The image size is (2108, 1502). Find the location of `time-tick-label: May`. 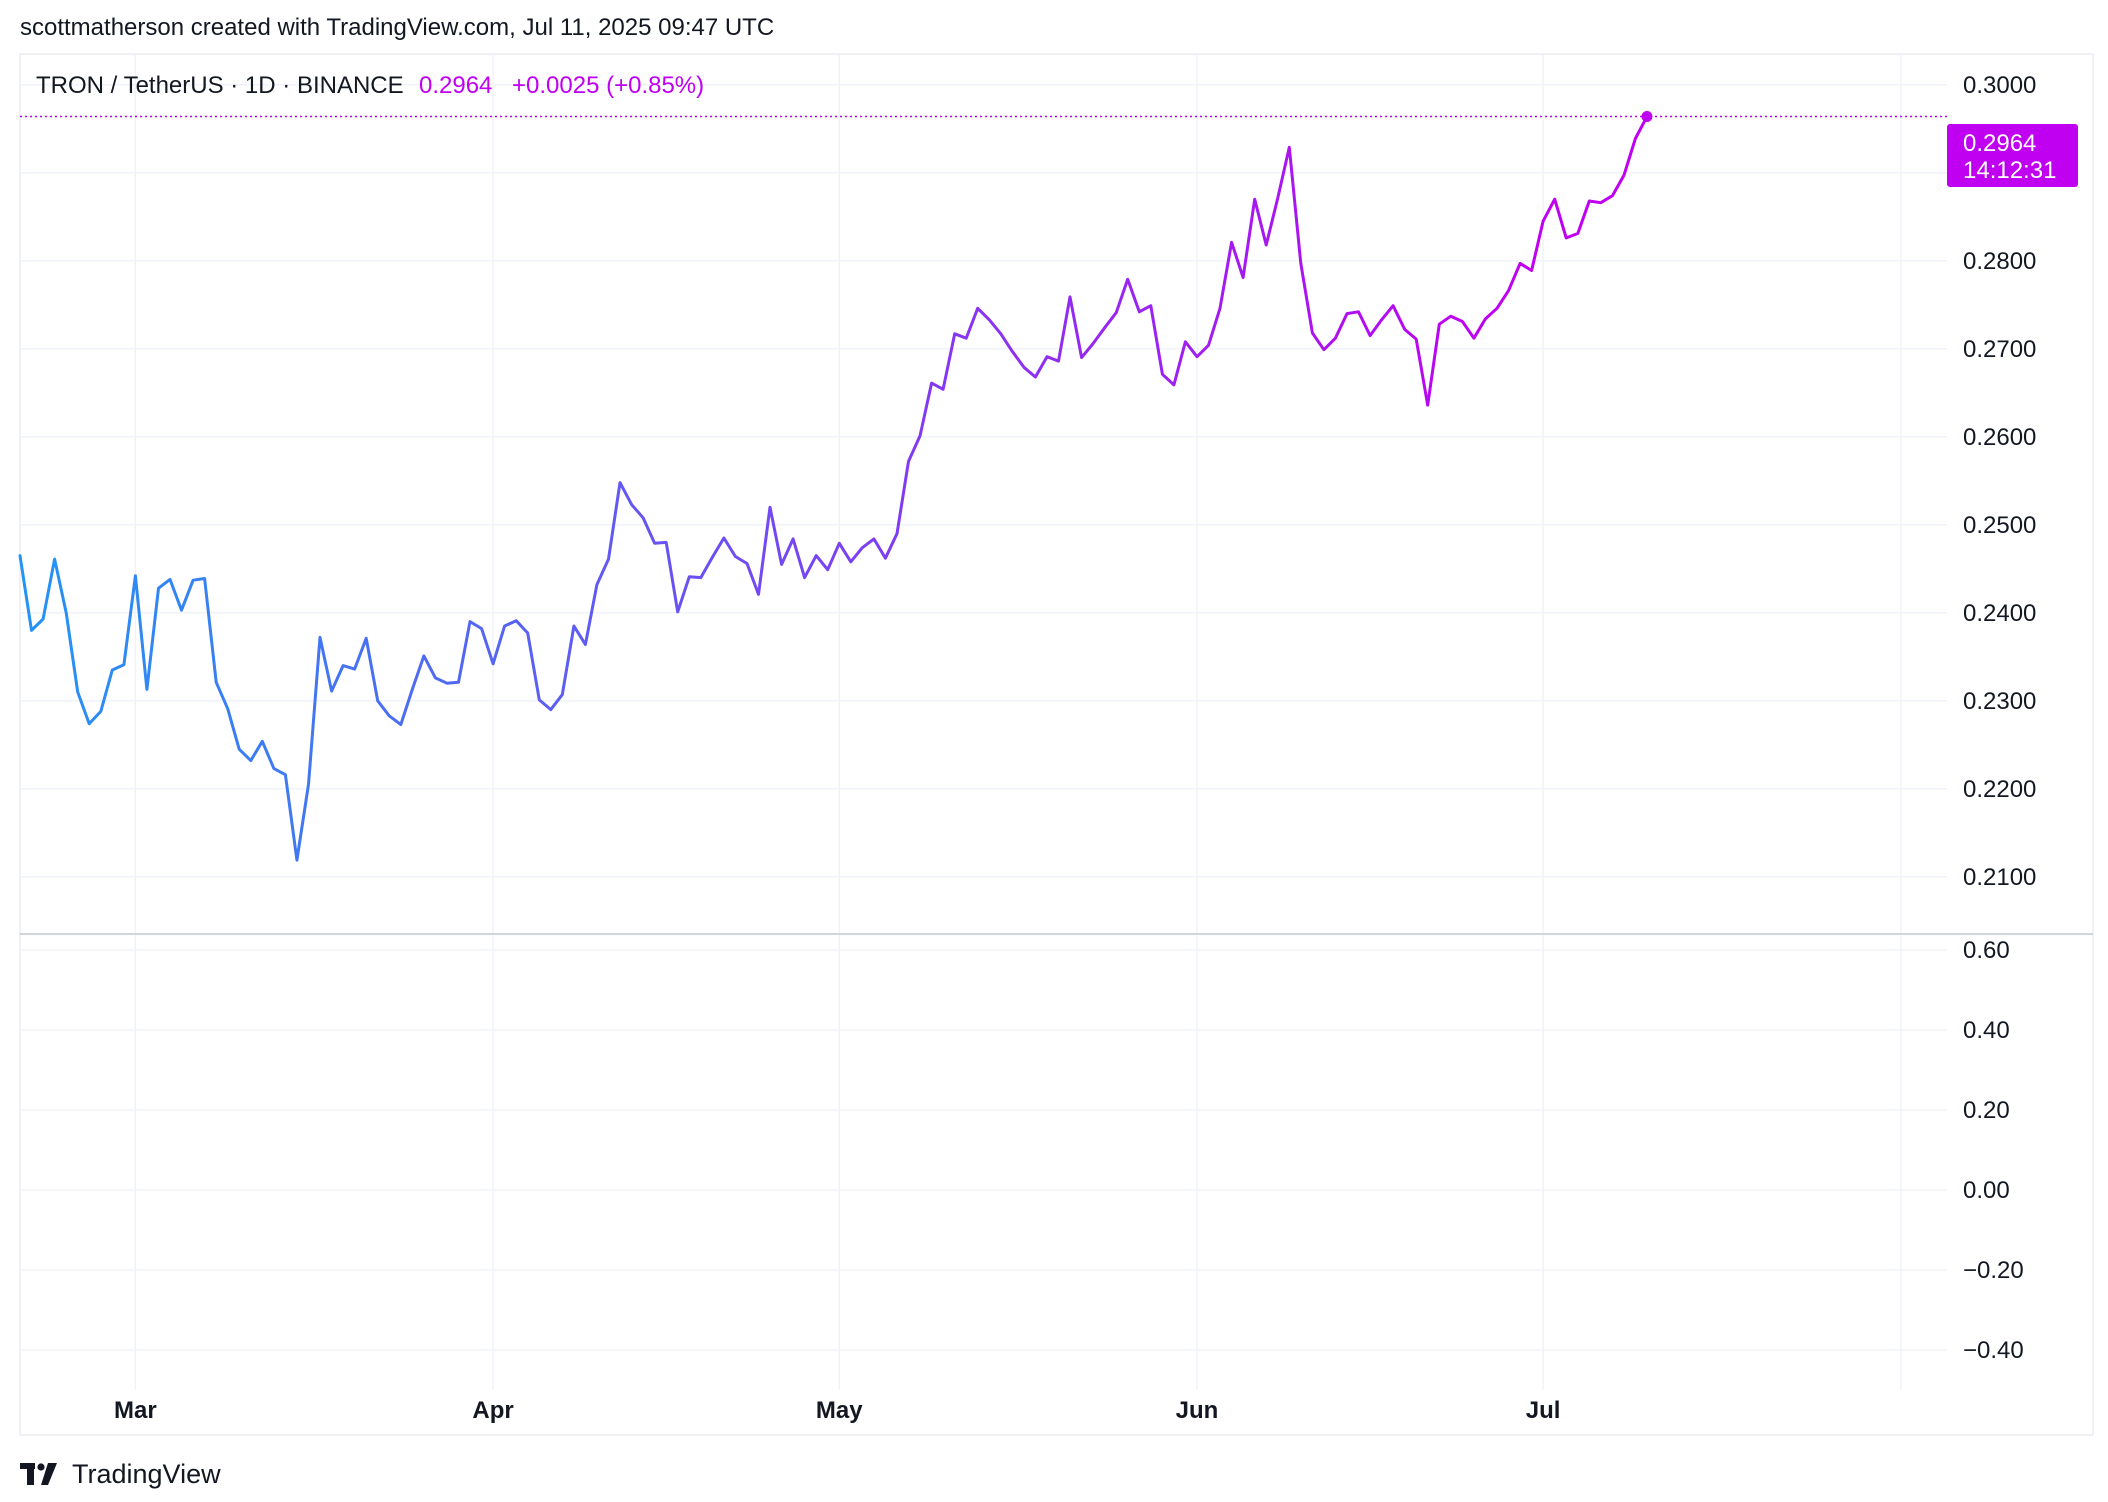

time-tick-label: May is located at coordinates (839, 1410).